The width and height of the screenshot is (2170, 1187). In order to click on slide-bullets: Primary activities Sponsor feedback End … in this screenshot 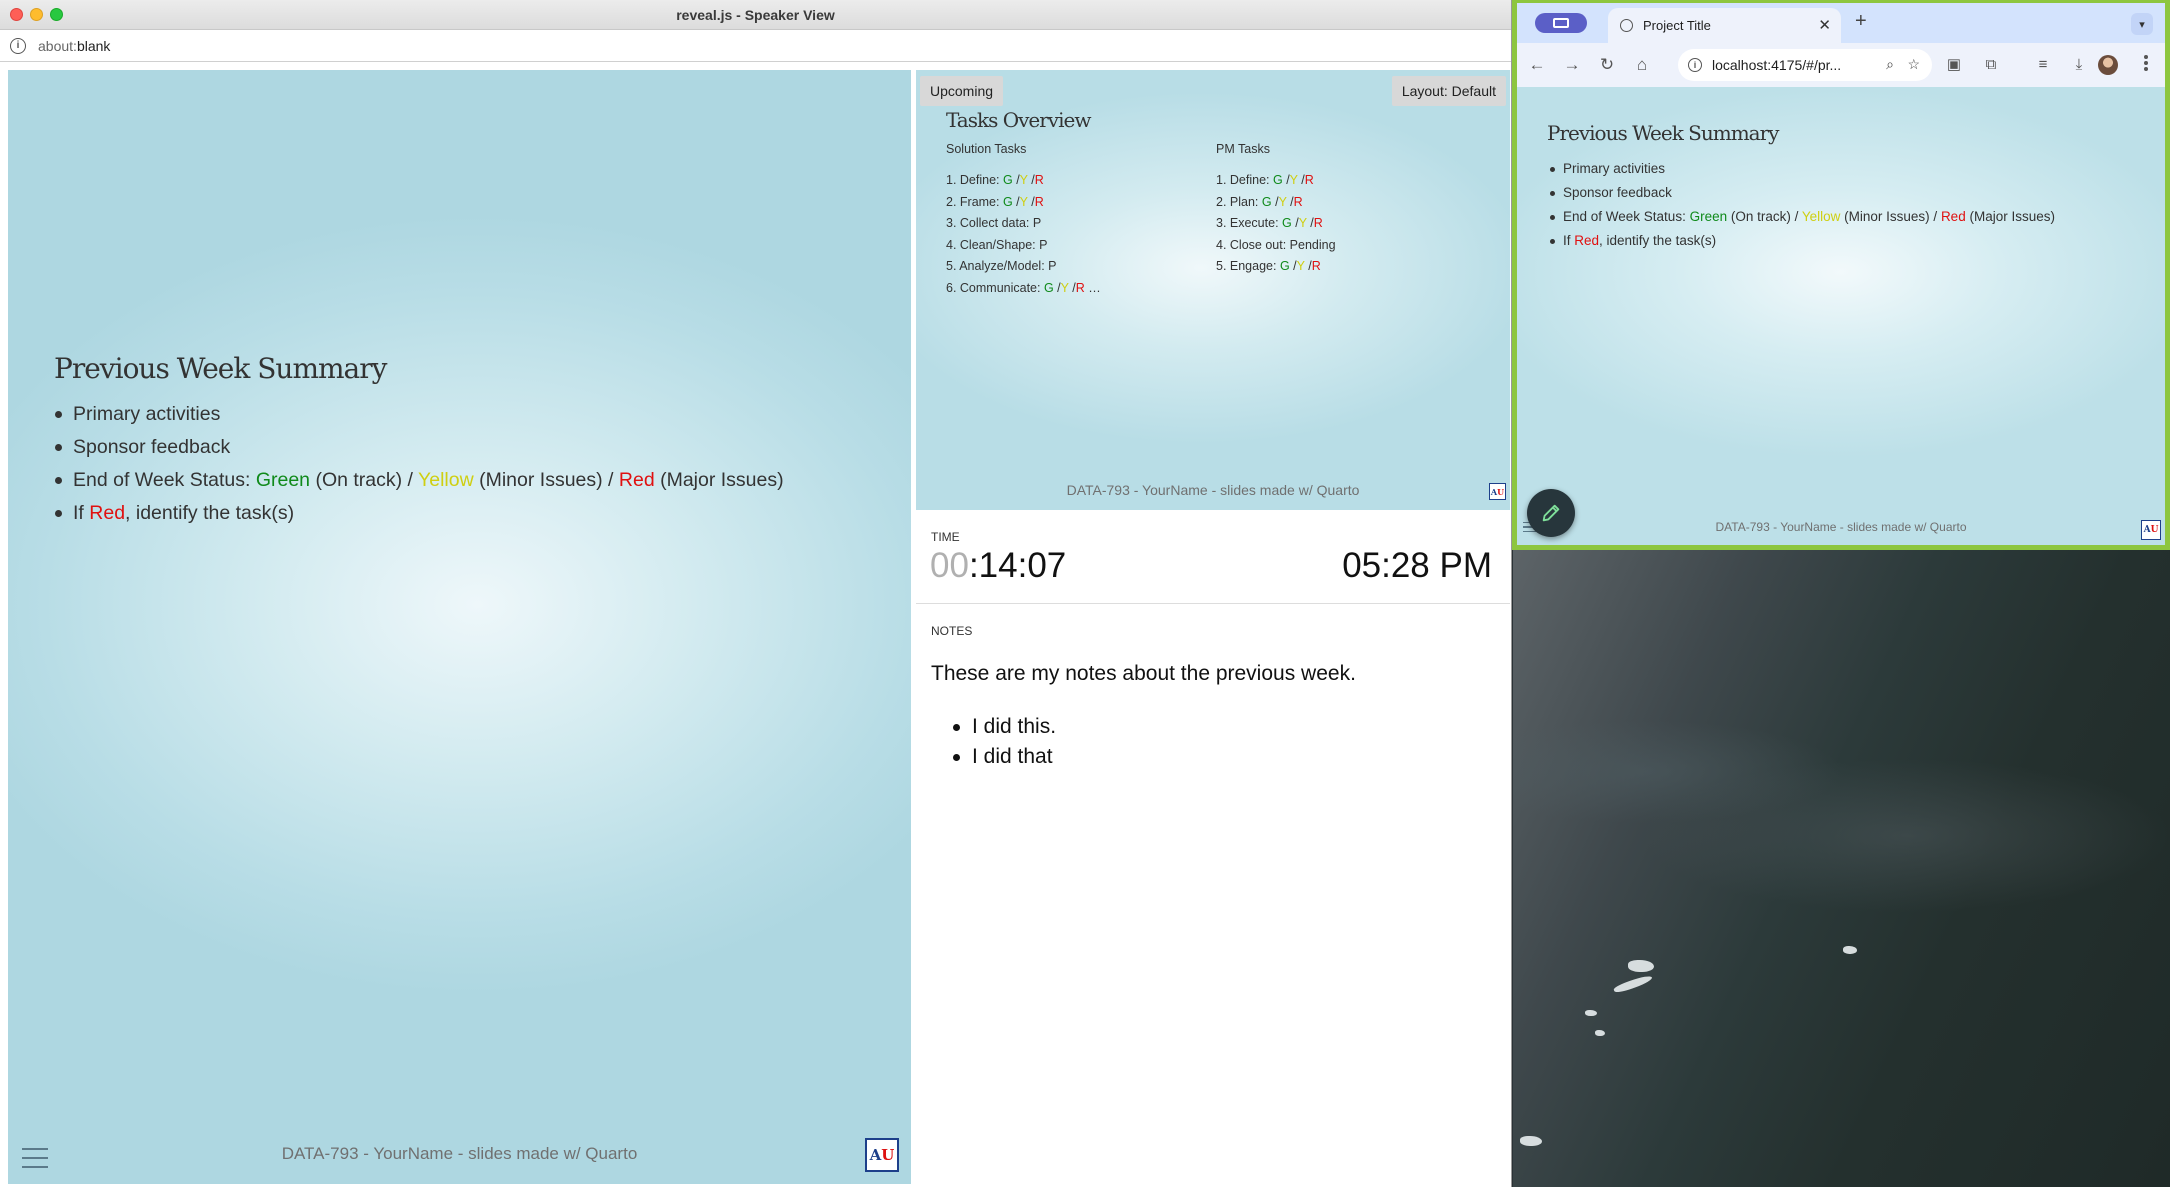, I will do `click(419, 468)`.